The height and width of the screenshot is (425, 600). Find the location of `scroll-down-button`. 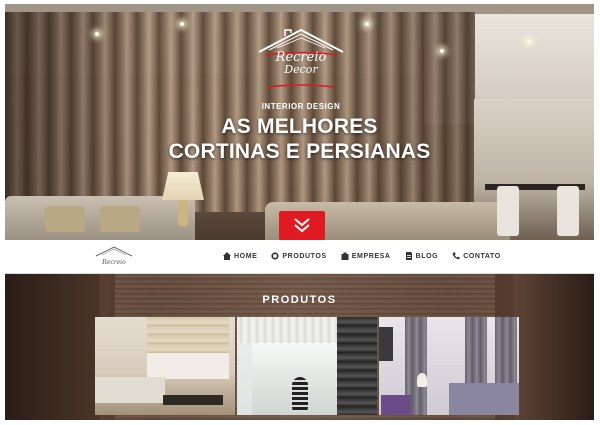

scroll-down-button is located at coordinates (302, 225).